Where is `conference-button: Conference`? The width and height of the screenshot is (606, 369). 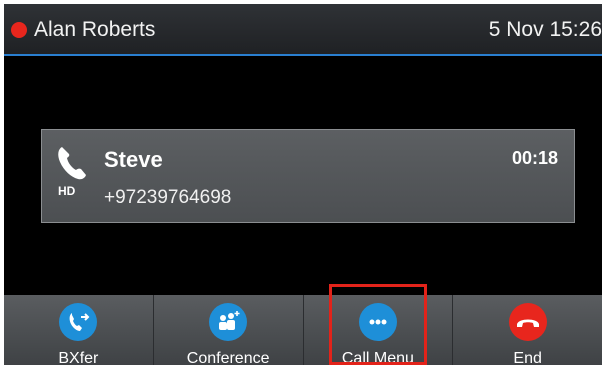
conference-button: Conference is located at coordinates (229, 330).